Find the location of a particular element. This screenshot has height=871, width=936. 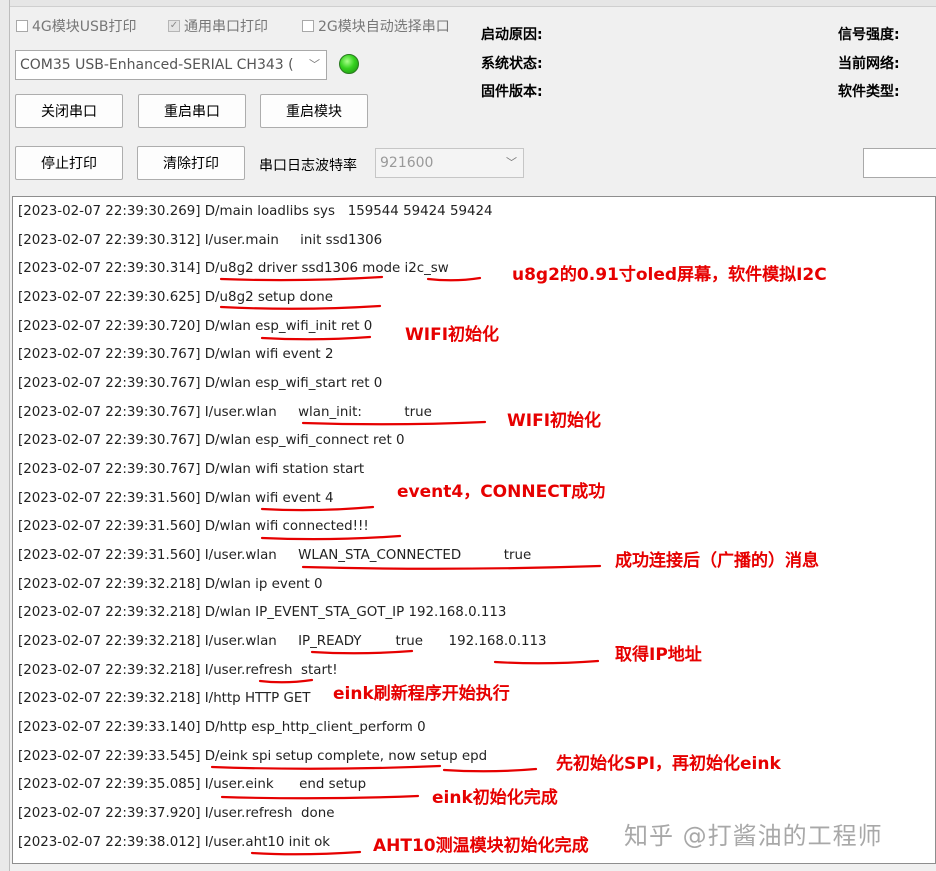

watermark: 知乎 @打酱油的工程师 is located at coordinates (753, 836).